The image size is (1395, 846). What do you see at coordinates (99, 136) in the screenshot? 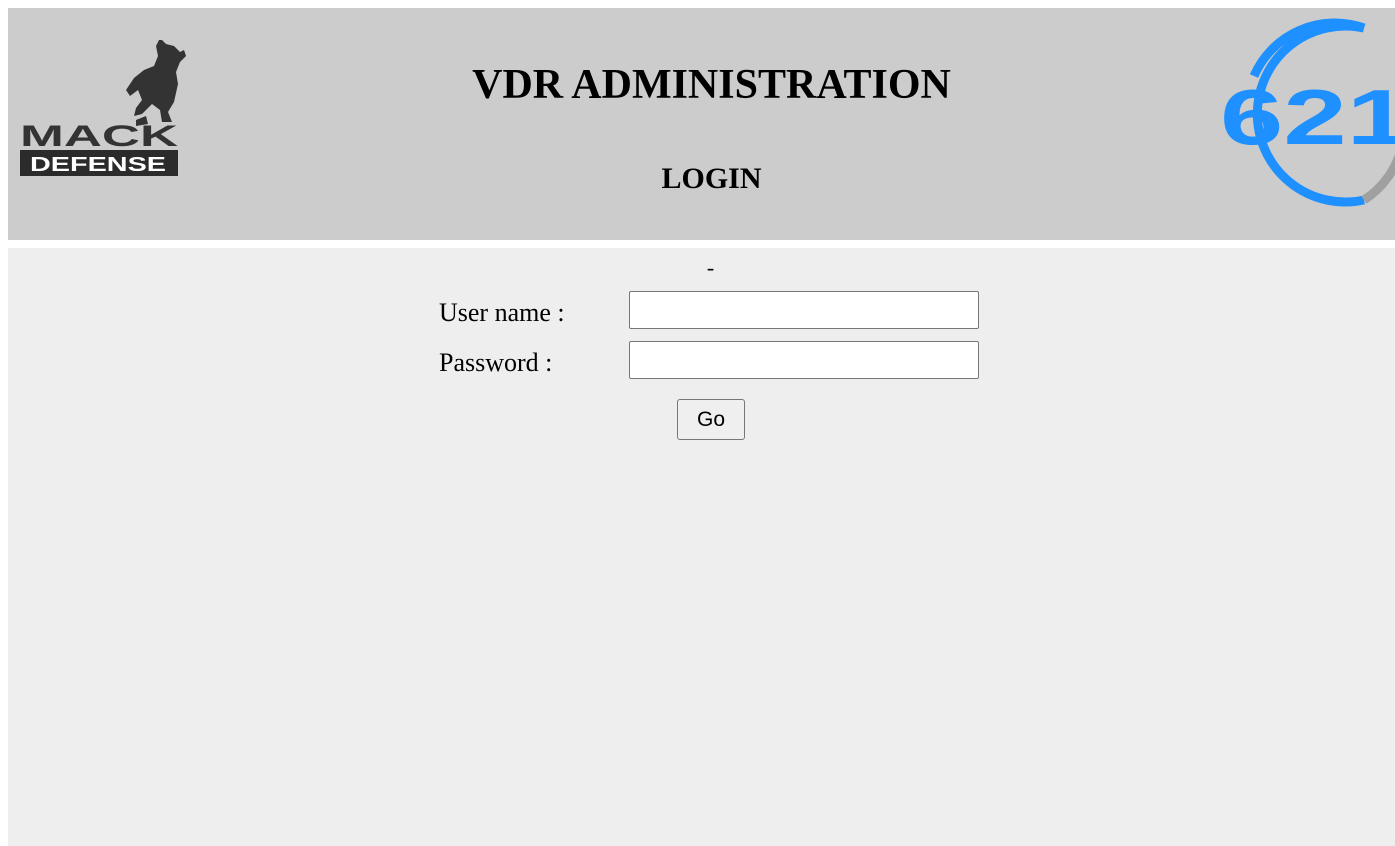
I see `logo-text-mack: MACK` at bounding box center [99, 136].